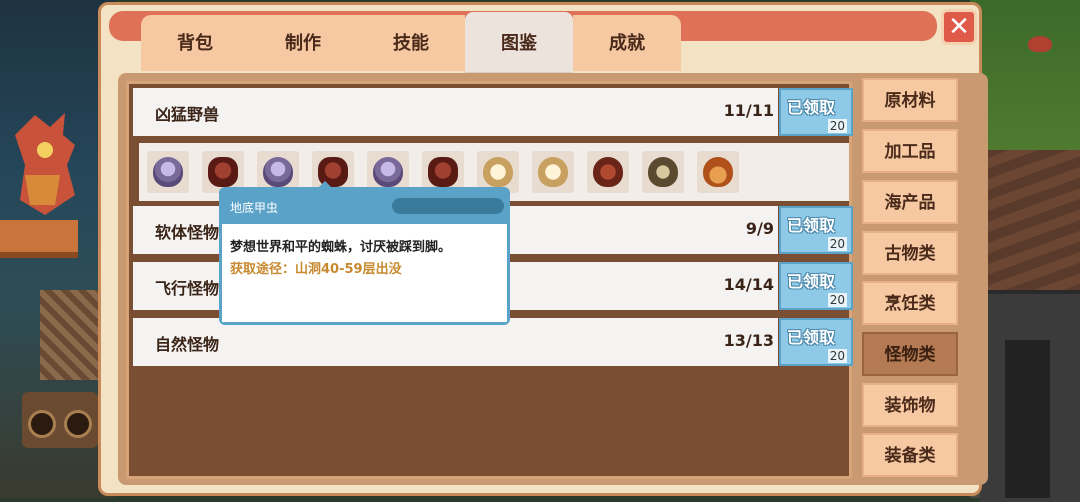 This screenshot has width=1080, height=502. I want to click on crate-icon, so click(71, 335).